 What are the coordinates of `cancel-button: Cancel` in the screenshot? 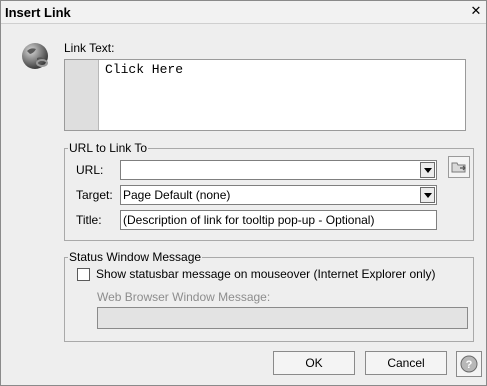 It's located at (406, 363).